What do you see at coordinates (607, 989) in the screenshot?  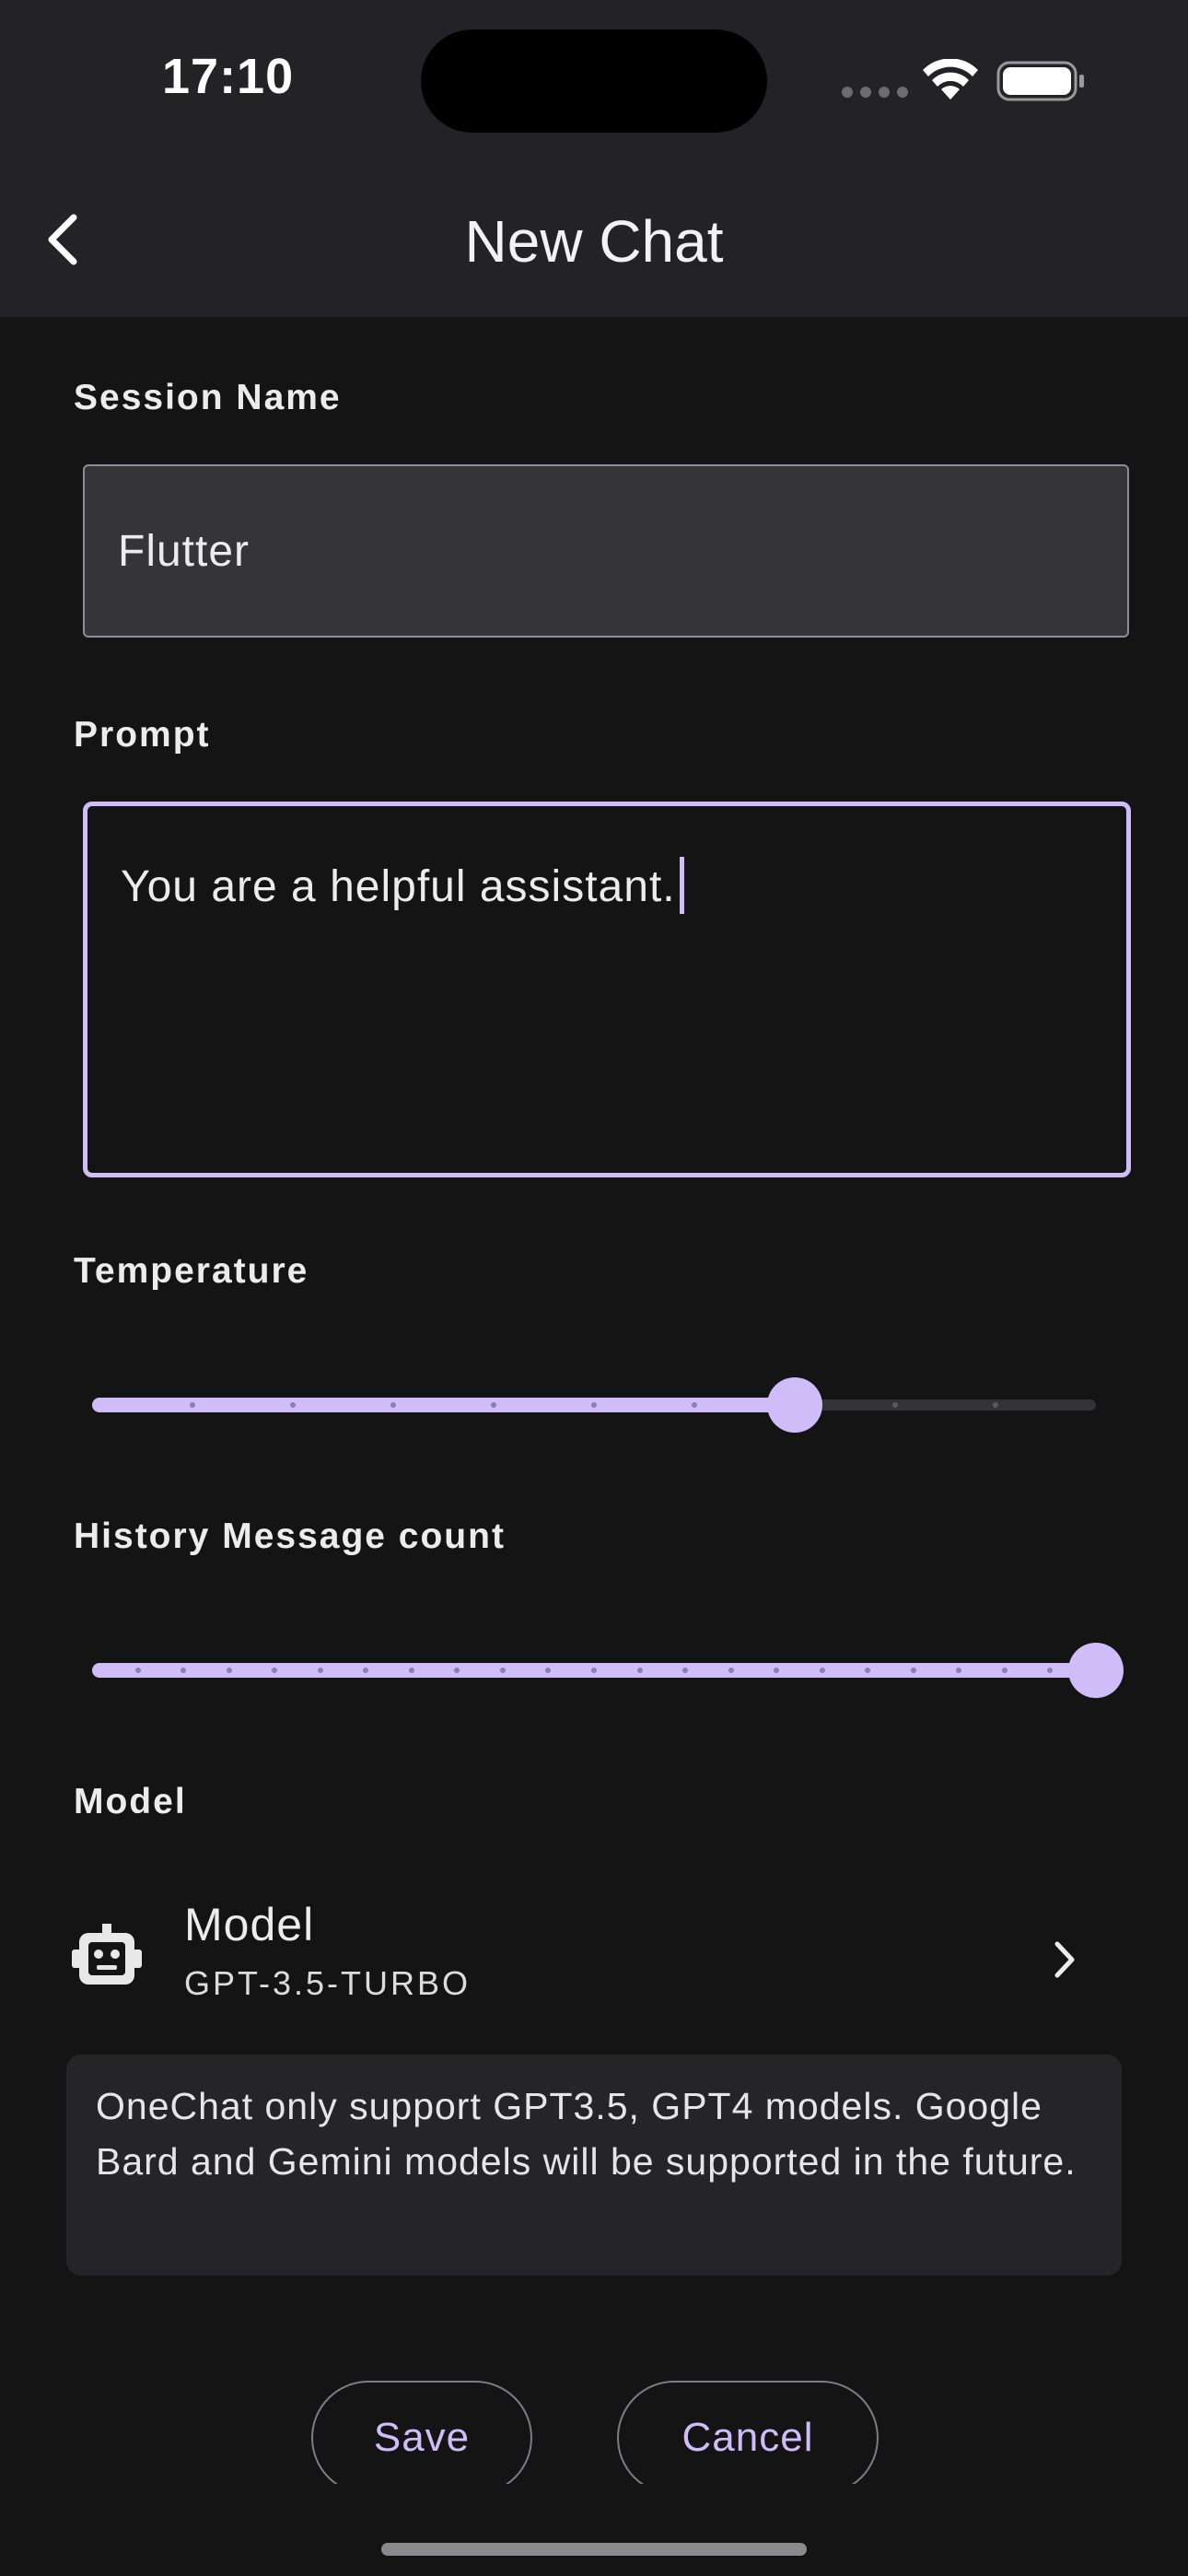 I see `prompt-textarea: You are a helpful assistant.` at bounding box center [607, 989].